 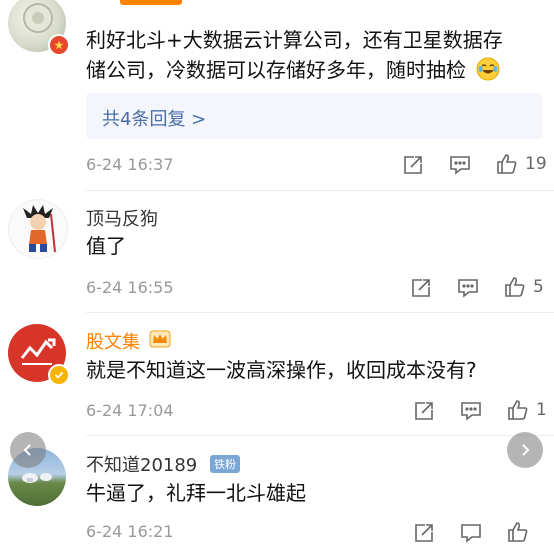 What do you see at coordinates (196, 493) in the screenshot?
I see `comment-content: 牛逼了，礼拜一北斗雄起` at bounding box center [196, 493].